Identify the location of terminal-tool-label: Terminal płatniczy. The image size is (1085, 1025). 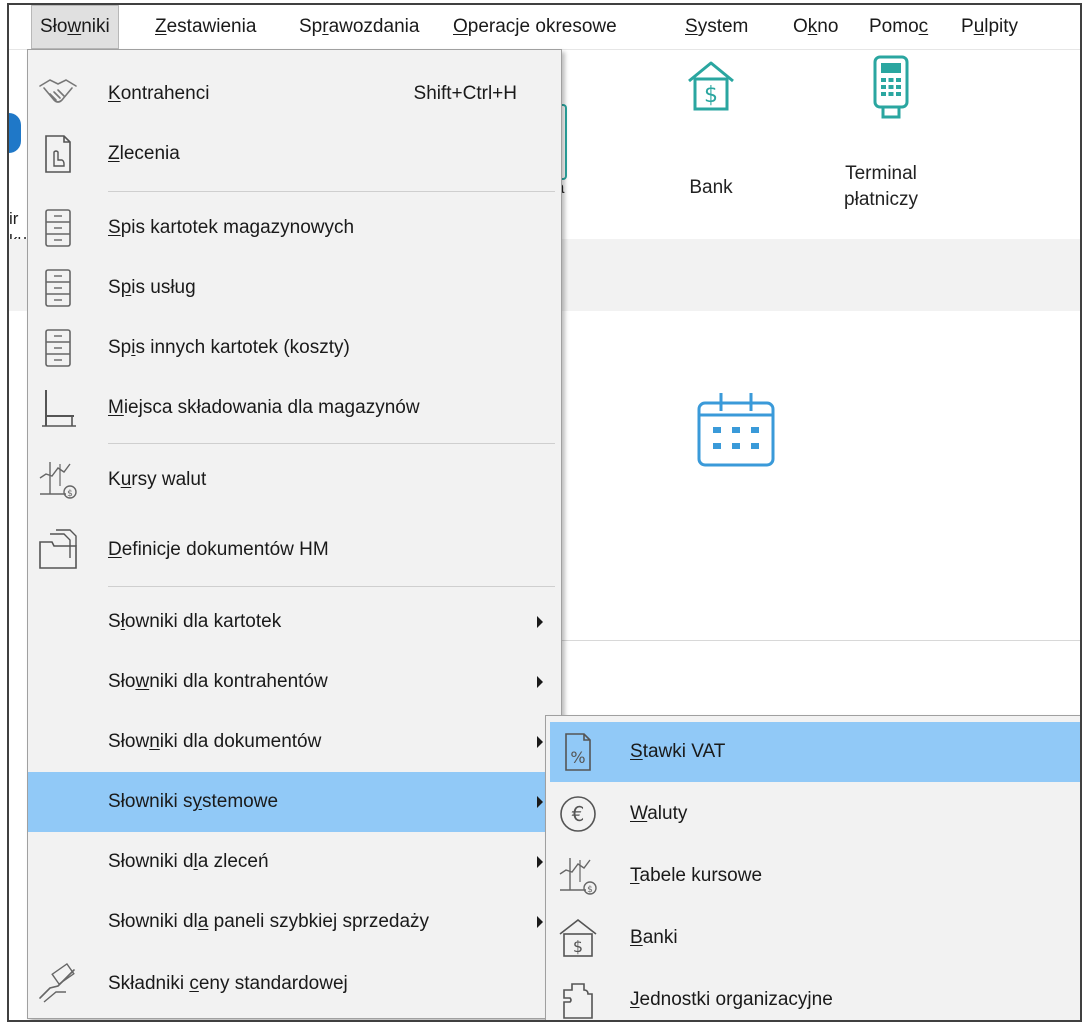
(881, 187).